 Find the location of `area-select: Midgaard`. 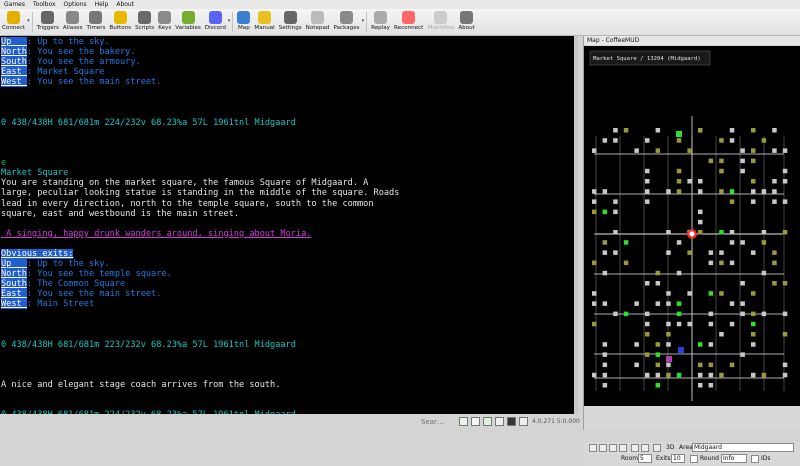

area-select: Midgaard is located at coordinates (743, 447).